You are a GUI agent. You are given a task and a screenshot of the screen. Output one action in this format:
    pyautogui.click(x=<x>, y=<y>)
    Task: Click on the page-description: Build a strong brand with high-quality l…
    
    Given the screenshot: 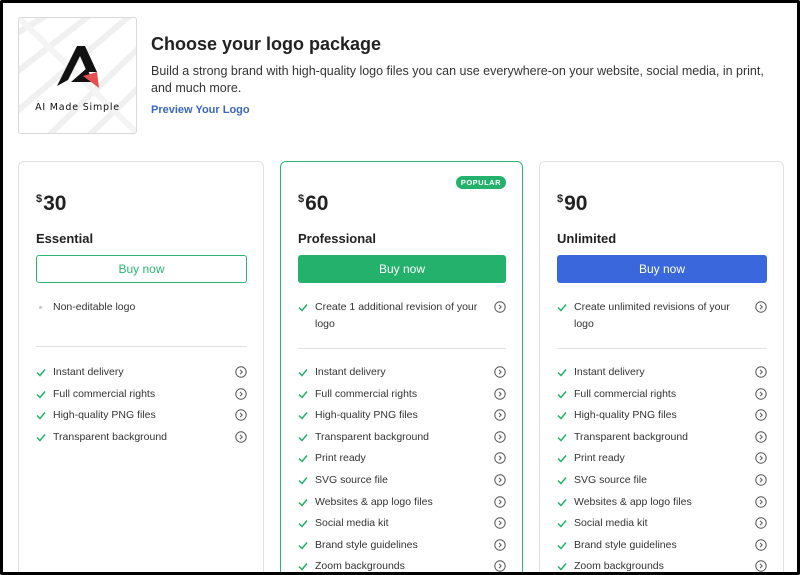 What is the action you would take?
    pyautogui.click(x=457, y=79)
    